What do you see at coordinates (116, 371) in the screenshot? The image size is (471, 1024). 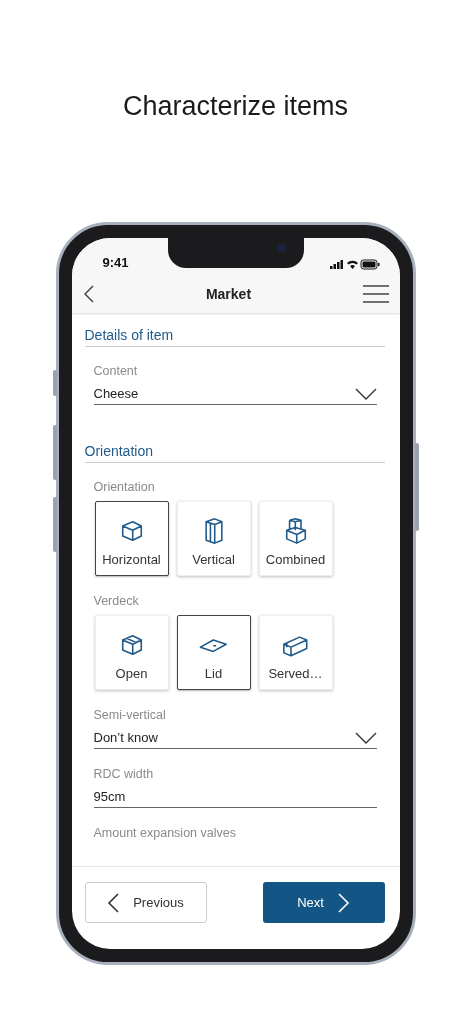 I see `field-label: Content` at bounding box center [116, 371].